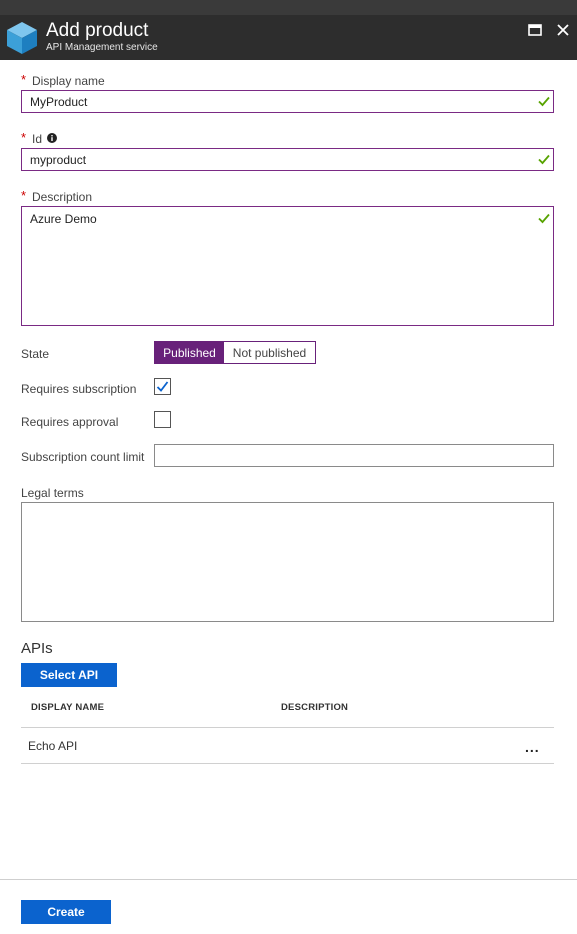  Describe the element at coordinates (287, 101) in the screenshot. I see `display-name-field: MyProduct` at that location.